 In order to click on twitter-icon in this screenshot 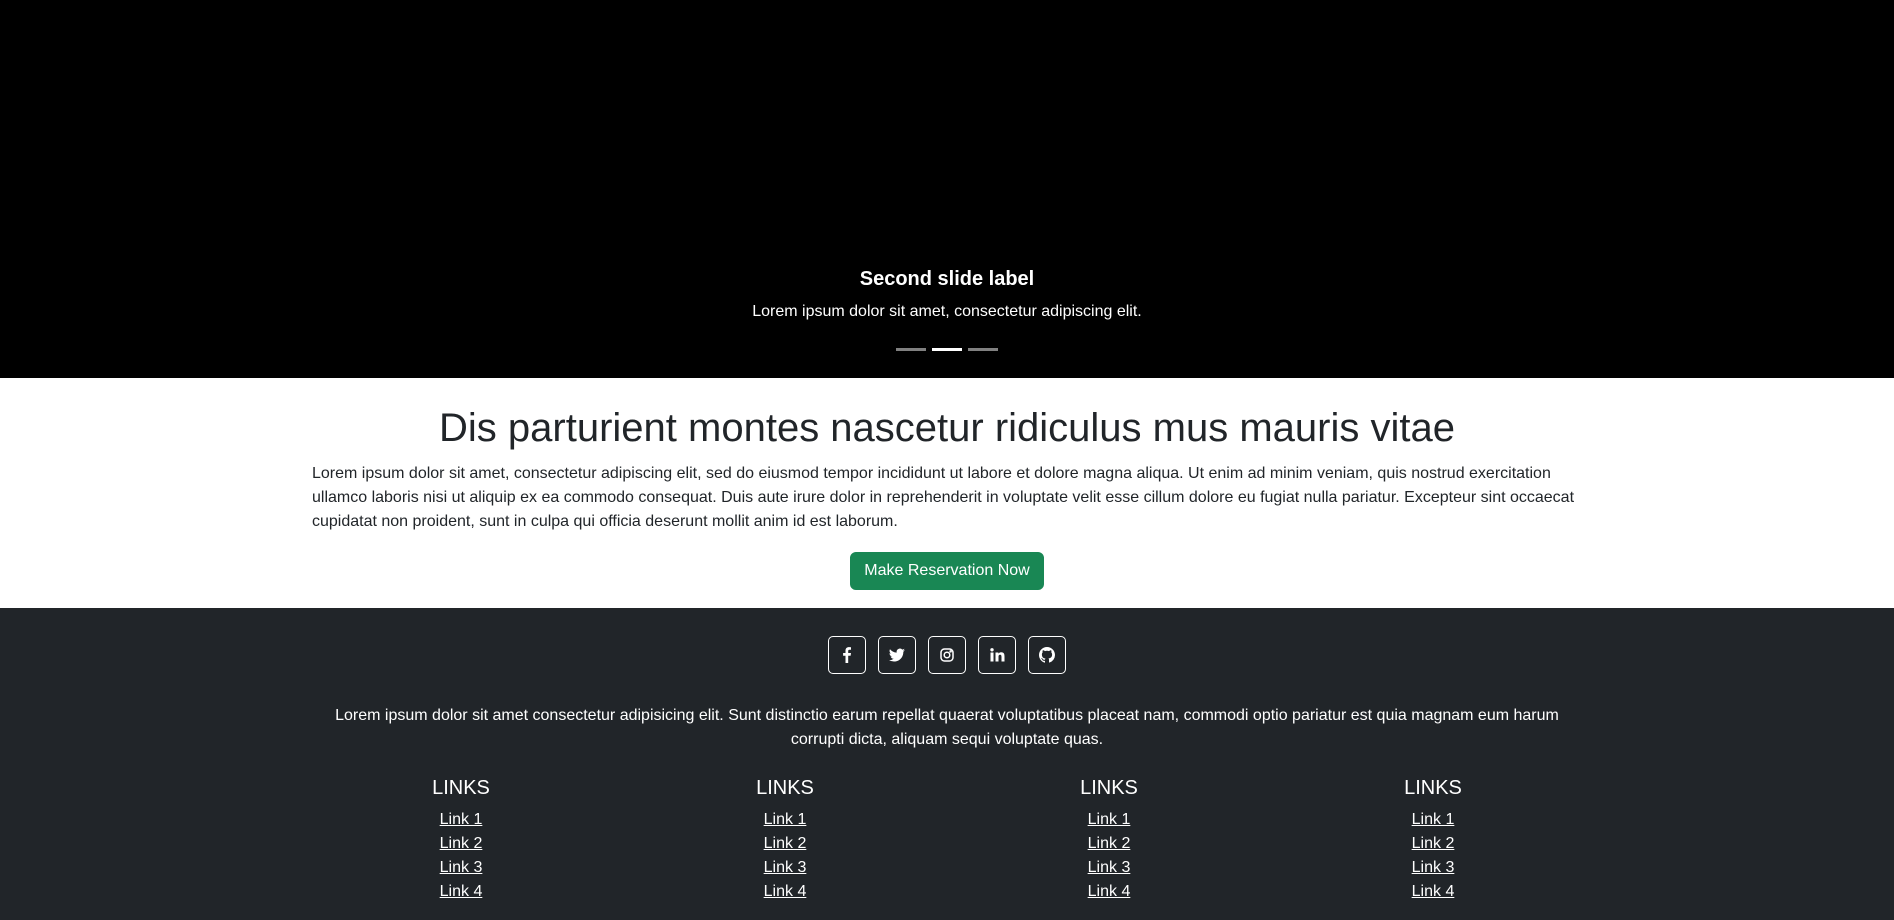, I will do `click(897, 655)`.